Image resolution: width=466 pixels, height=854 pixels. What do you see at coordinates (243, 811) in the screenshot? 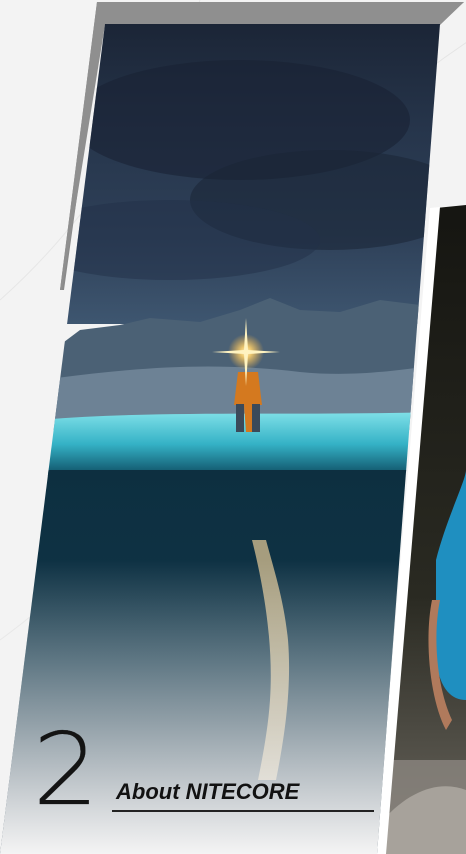
I see `caption-underline` at bounding box center [243, 811].